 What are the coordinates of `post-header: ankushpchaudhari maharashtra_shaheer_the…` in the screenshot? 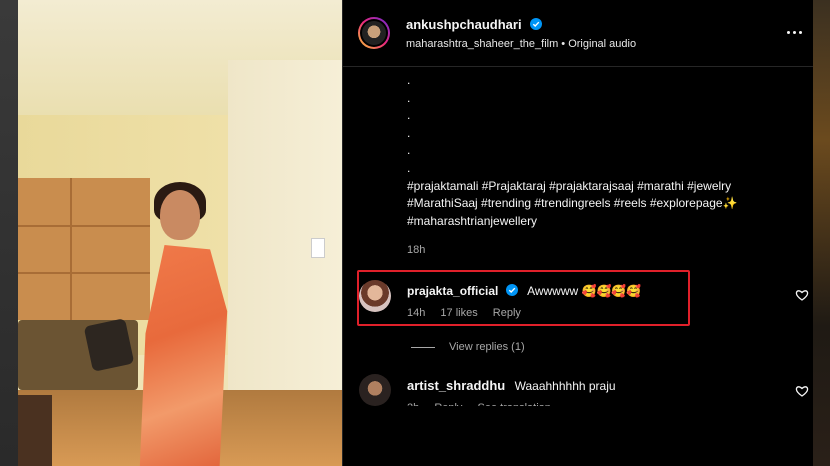 It's located at (578, 33).